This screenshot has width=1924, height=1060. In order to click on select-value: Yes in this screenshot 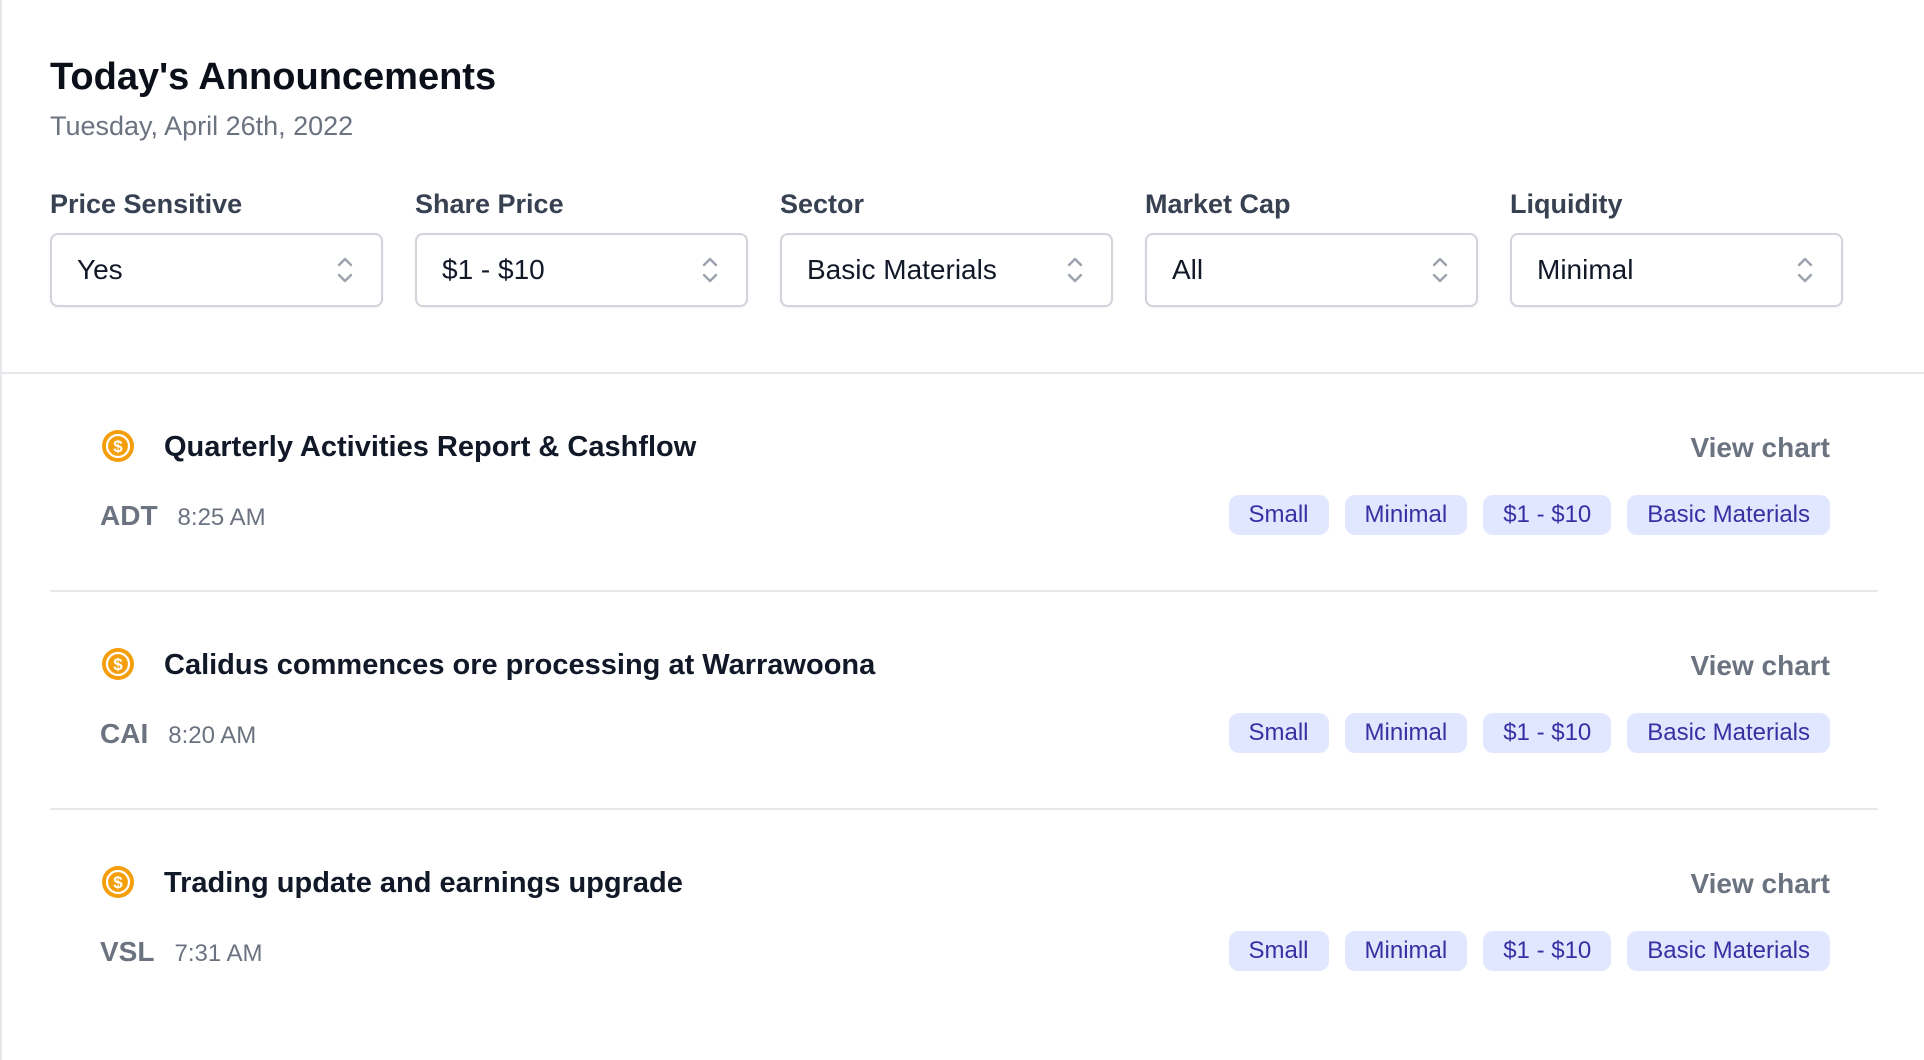, I will do `click(100, 269)`.